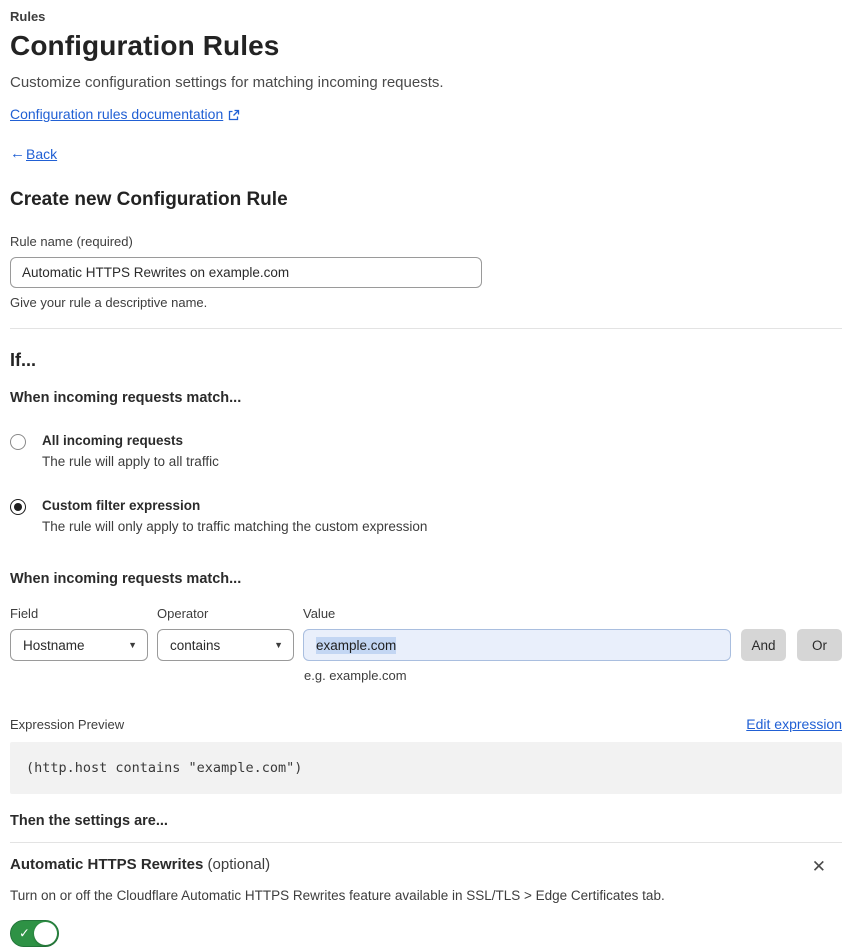 This screenshot has width=852, height=947. I want to click on field-select: Hostname ▼, so click(79, 645).